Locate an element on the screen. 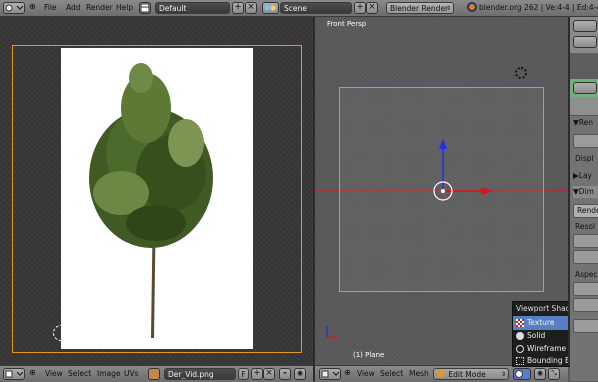 The image size is (598, 382). viewport-shading-icon is located at coordinates (522, 374).